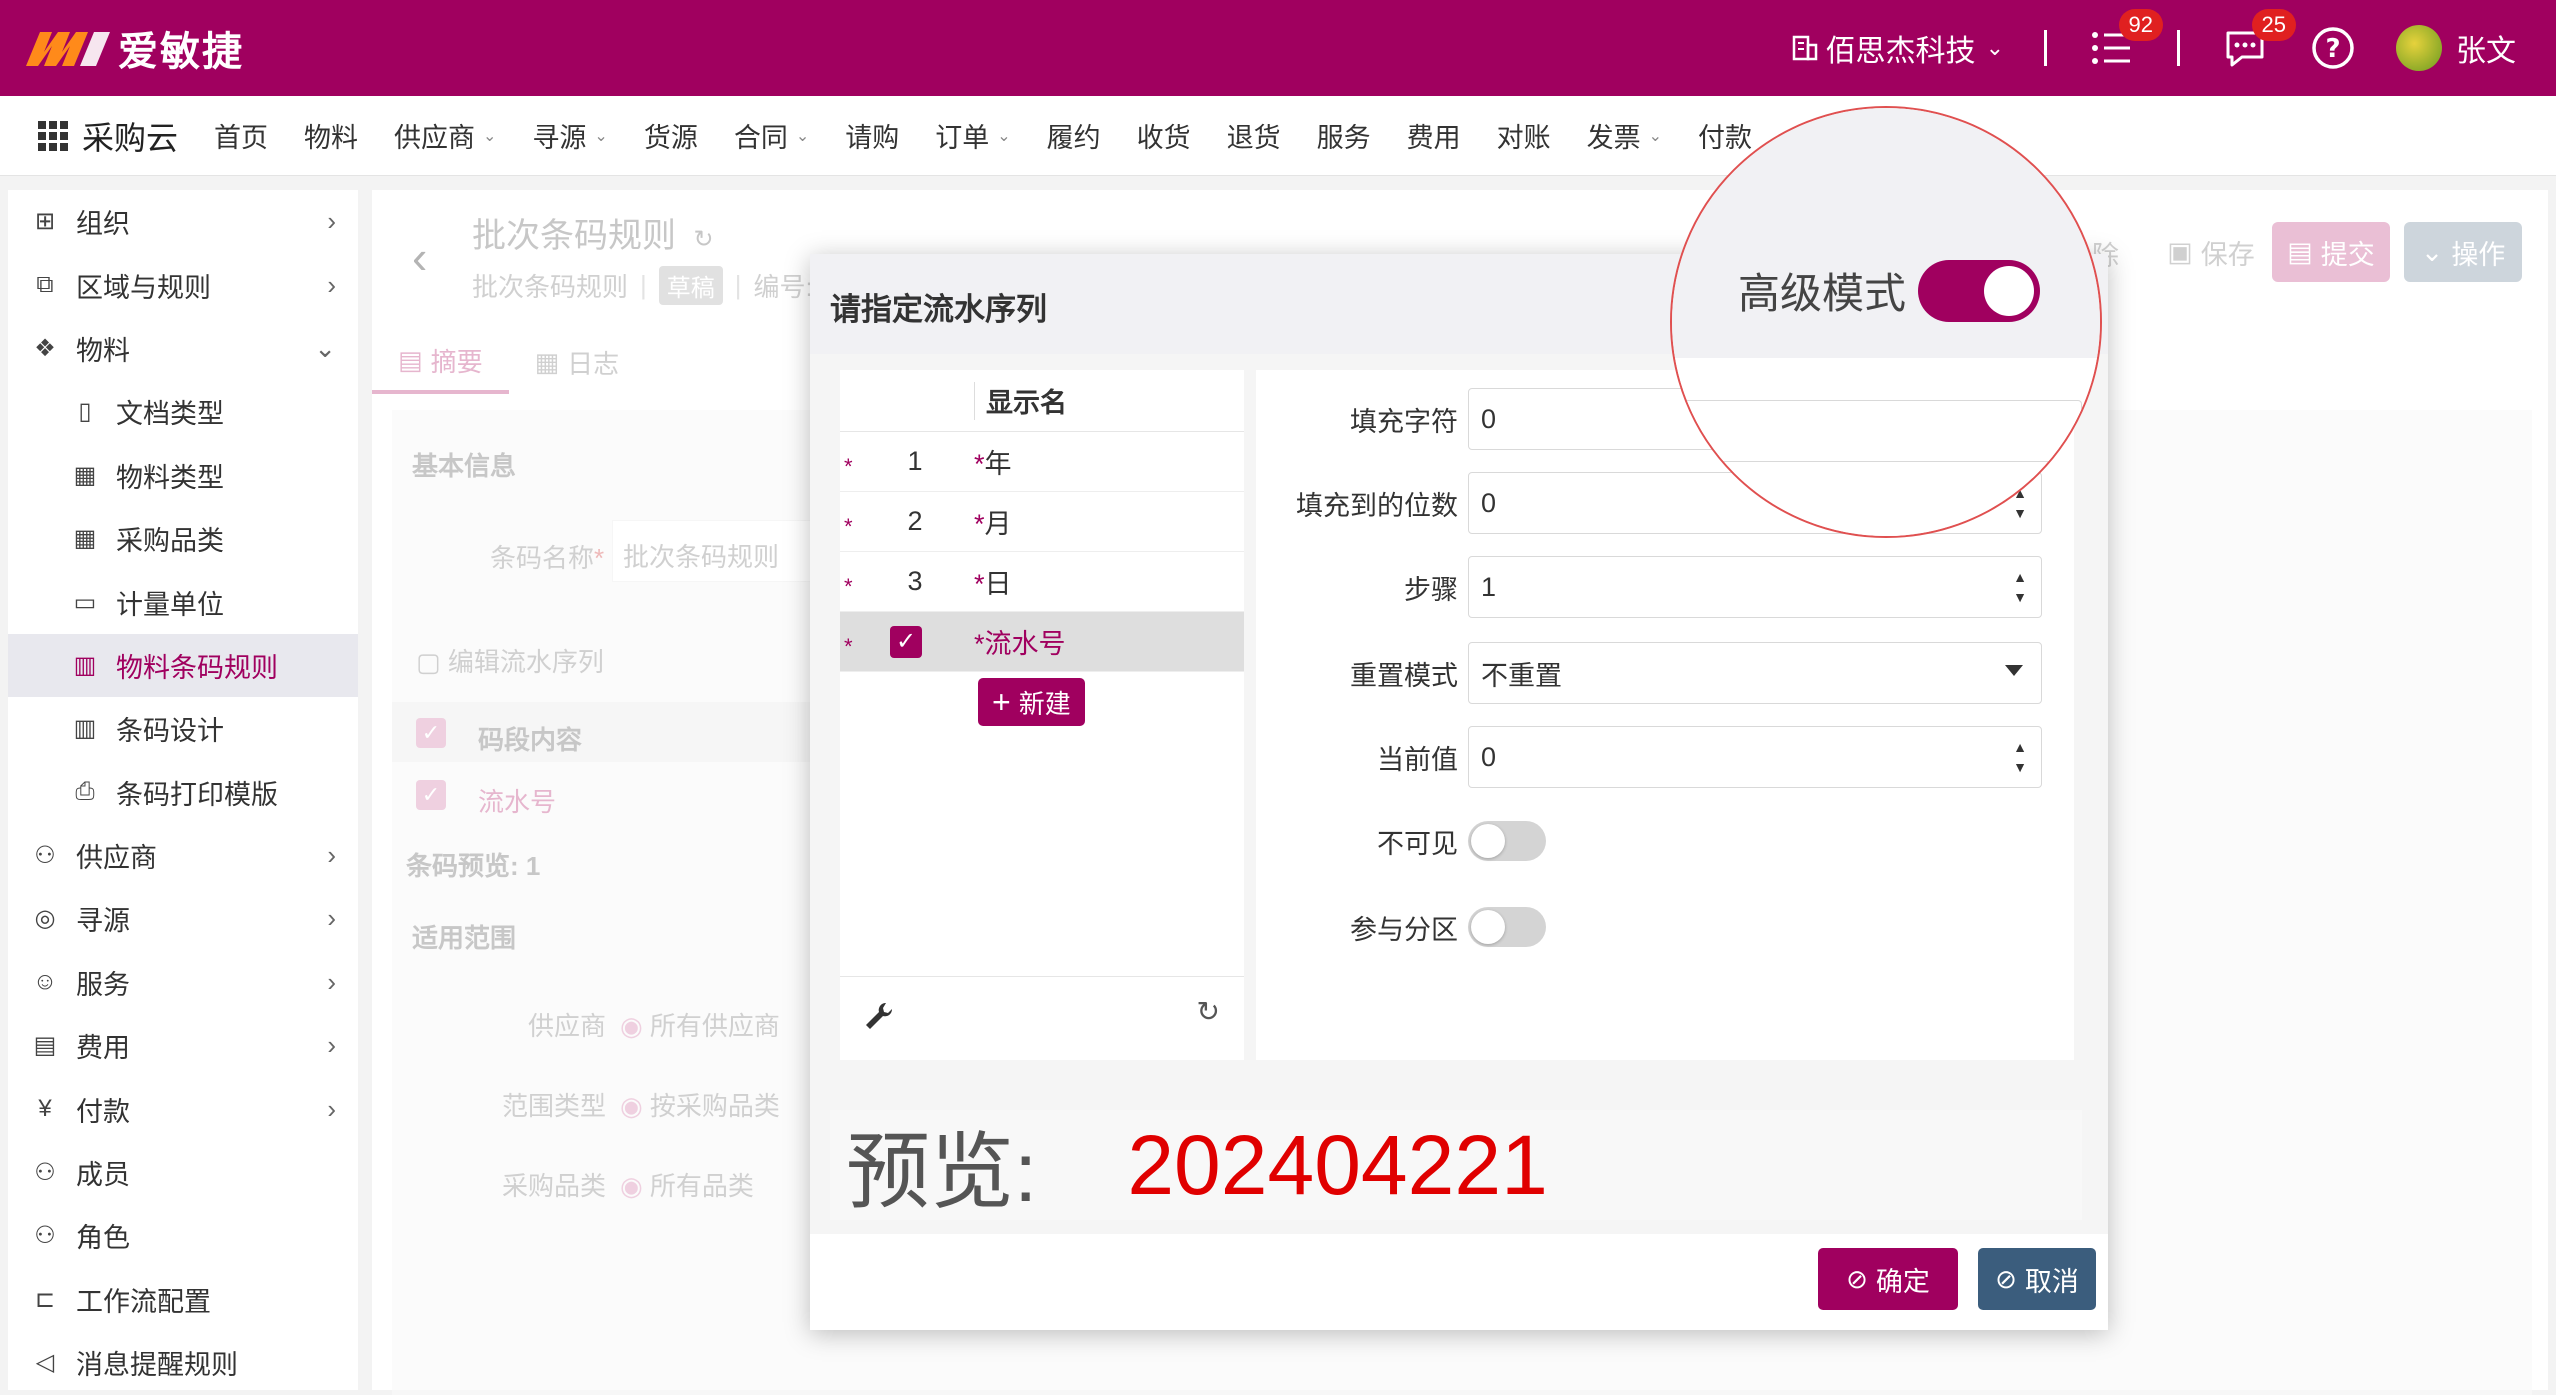  What do you see at coordinates (435, 138) in the screenshot?
I see `nav-item-label: 供应商` at bounding box center [435, 138].